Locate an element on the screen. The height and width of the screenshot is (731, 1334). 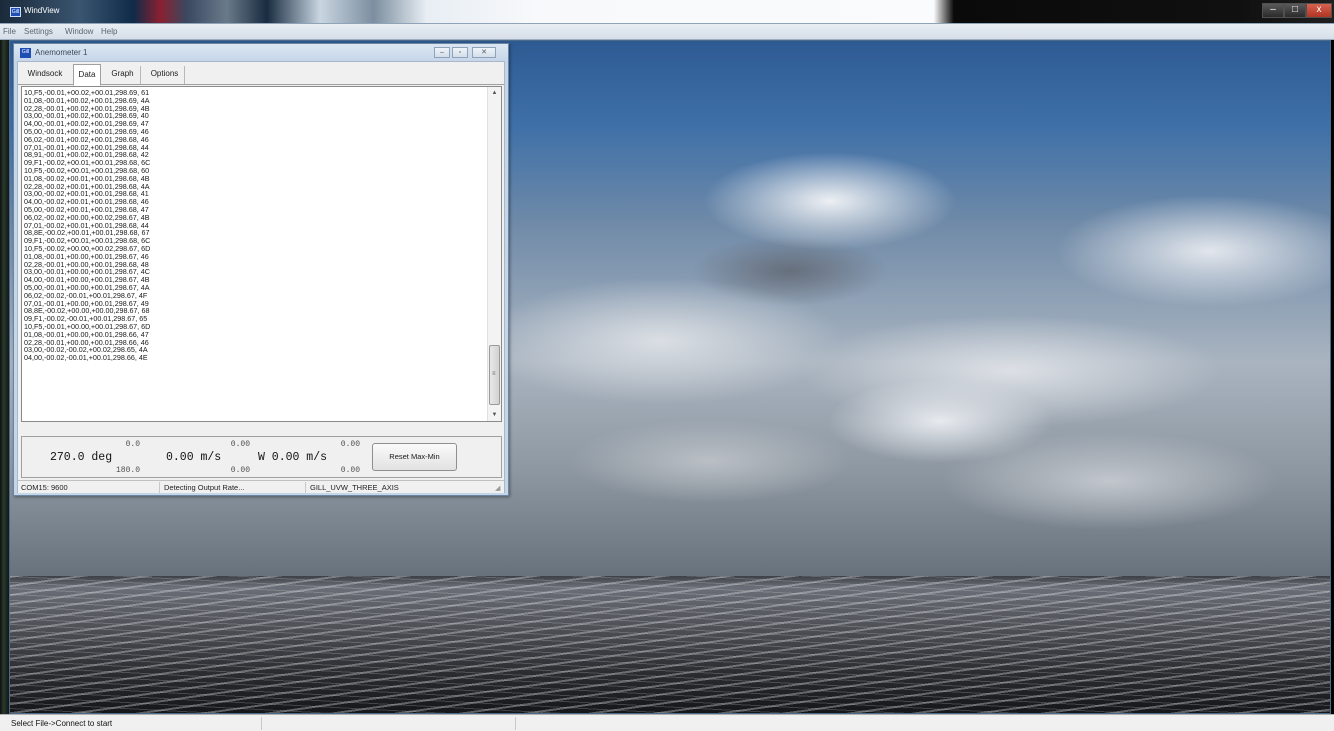
status-com-port: COM15: 9600 is located at coordinates (89, 487).